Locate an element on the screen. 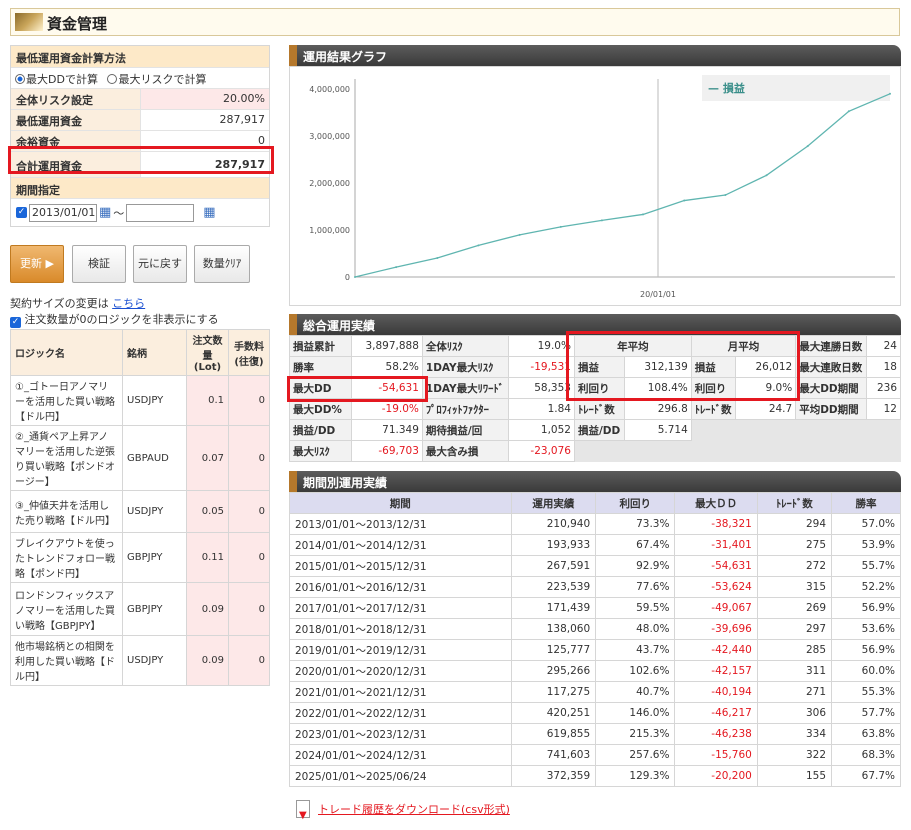 Image resolution: width=911 pixels, height=830 pixels. start-date-input: 2013/01/01 is located at coordinates (63, 212).